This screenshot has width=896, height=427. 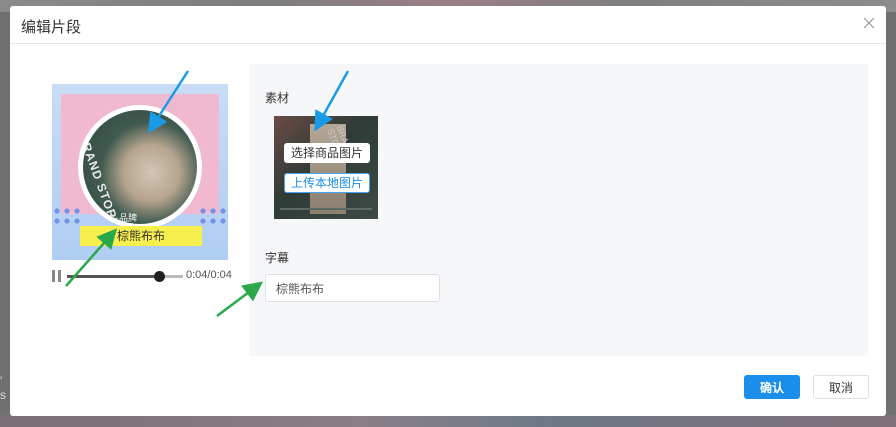 What do you see at coordinates (277, 98) in the screenshot?
I see `material-label: 素材` at bounding box center [277, 98].